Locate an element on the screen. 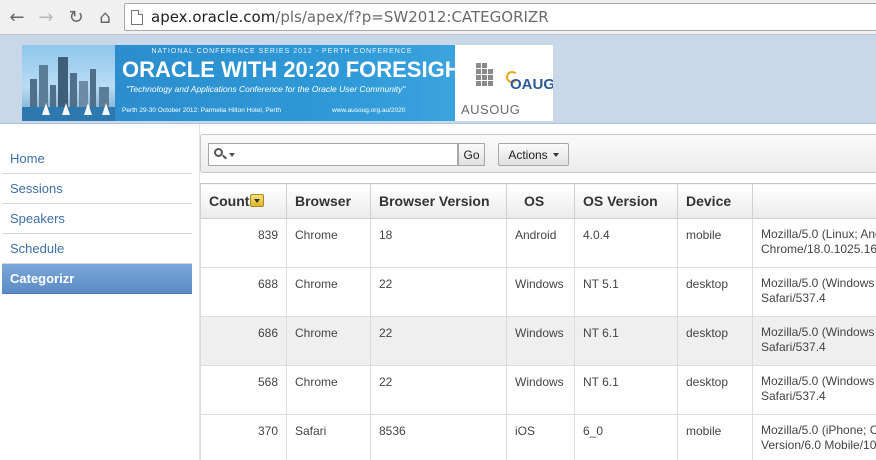 This screenshot has width=876, height=460. user-agent-line-1: Mozilla/5.0 (Windows NT 6.1) is located at coordinates (818, 332).